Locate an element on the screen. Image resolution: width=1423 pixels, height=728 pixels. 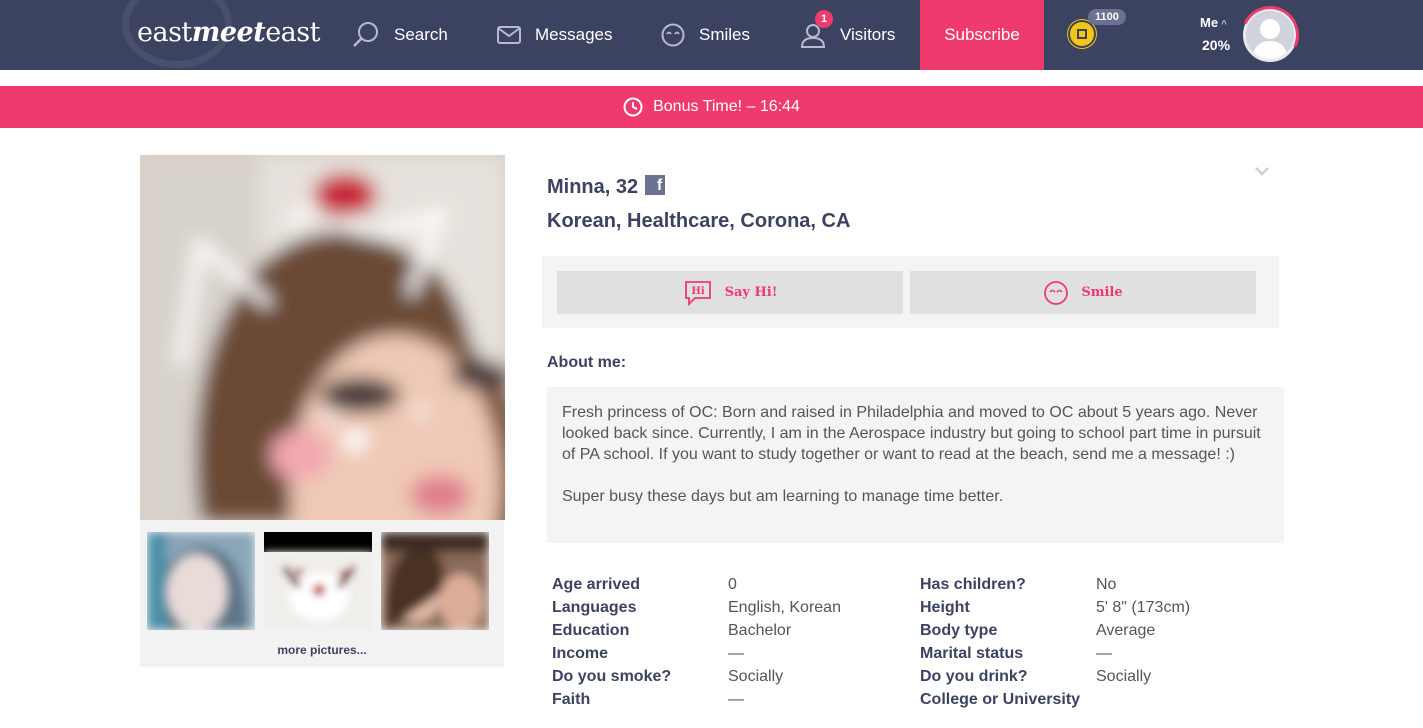
detail-label: Income is located at coordinates (580, 653).